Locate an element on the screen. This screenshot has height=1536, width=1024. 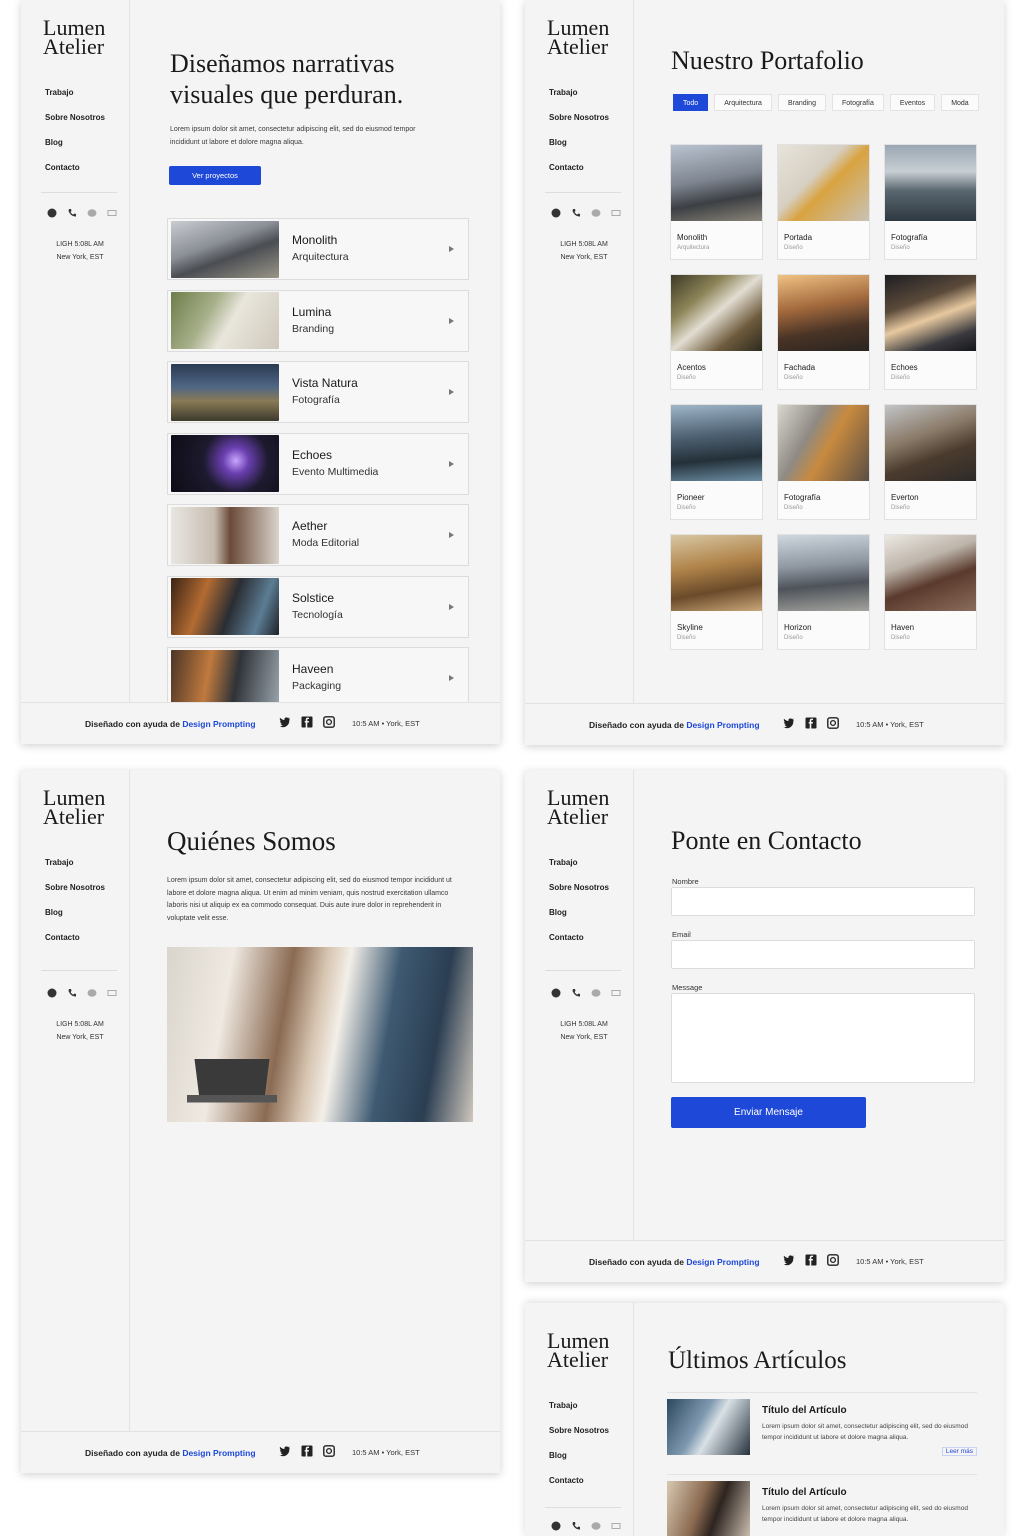
email-field is located at coordinates (823, 954).